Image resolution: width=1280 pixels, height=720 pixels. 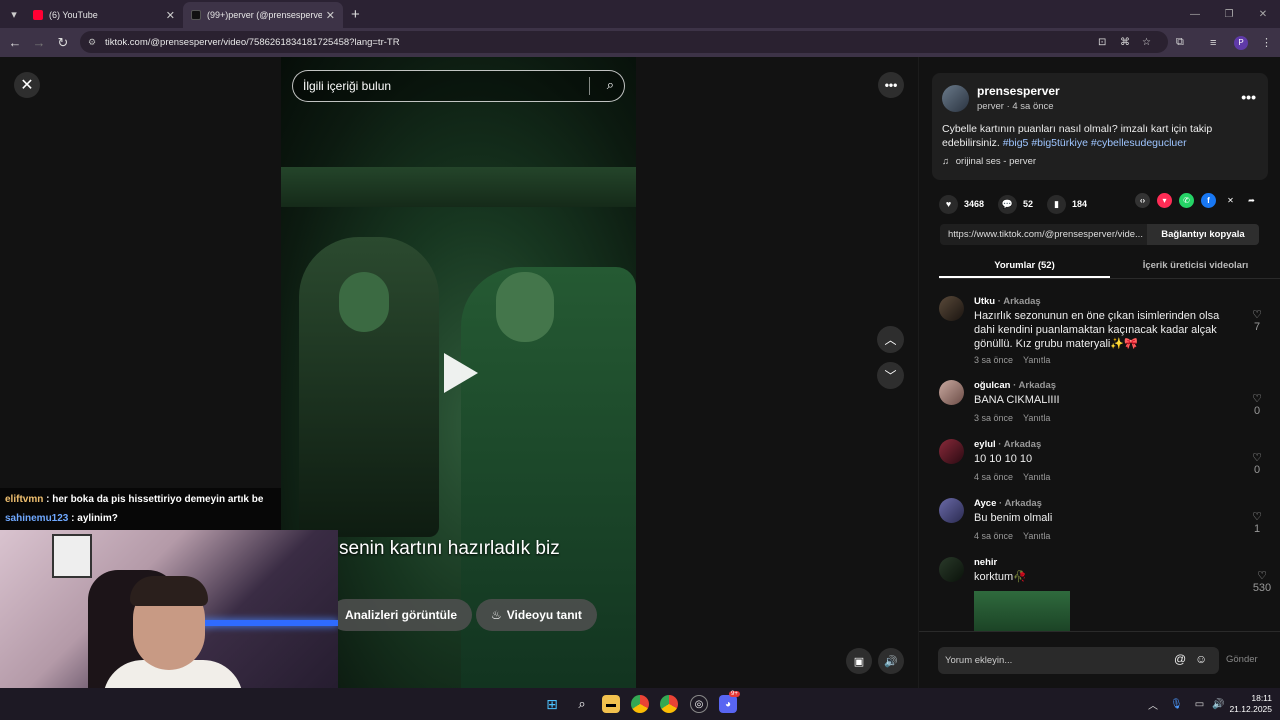 I want to click on clock: 18:11 21.12.2025, so click(x=1250, y=704).